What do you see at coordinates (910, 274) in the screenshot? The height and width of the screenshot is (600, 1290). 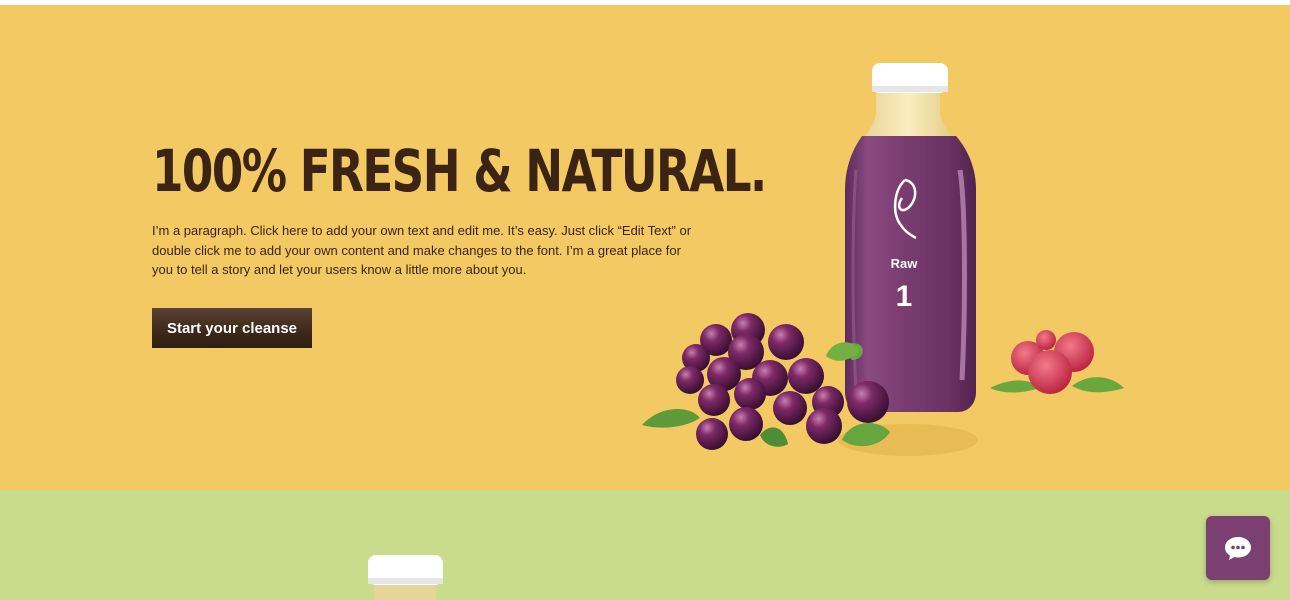 I see `bottle-juice` at bounding box center [910, 274].